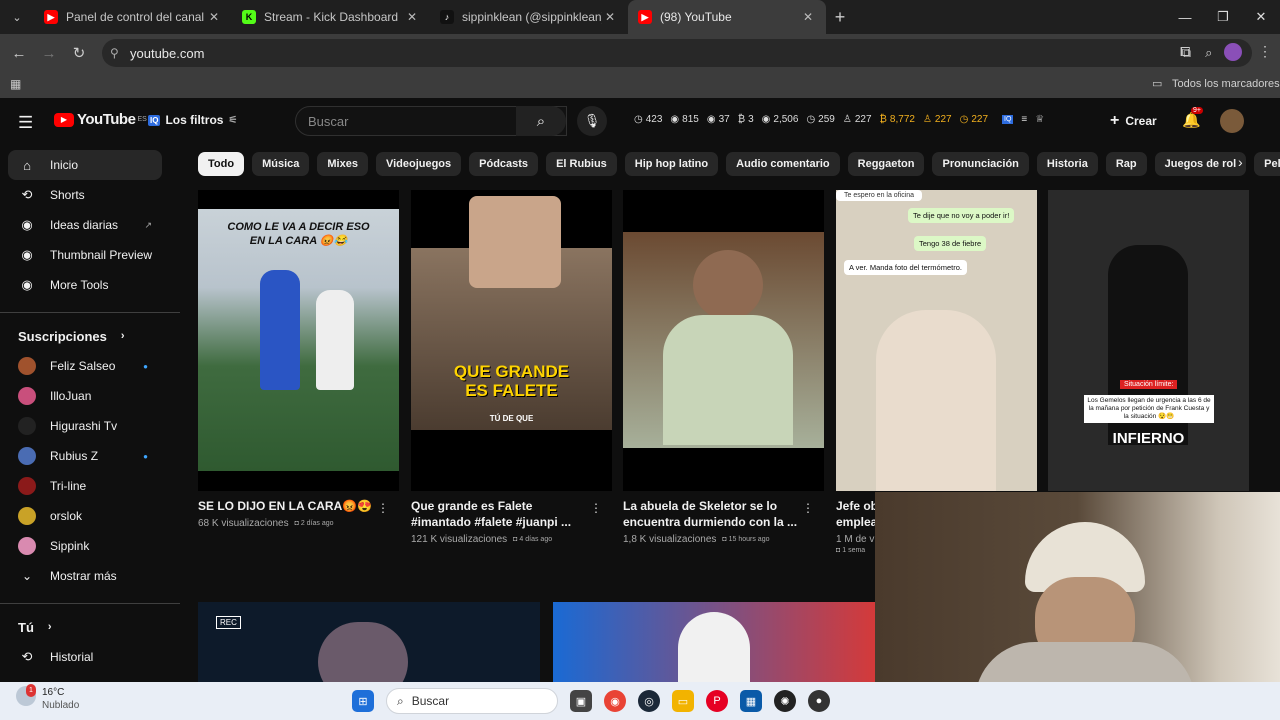 The image size is (1280, 720). Describe the element at coordinates (717, 701) in the screenshot. I see `pinterest-icon: P` at that location.